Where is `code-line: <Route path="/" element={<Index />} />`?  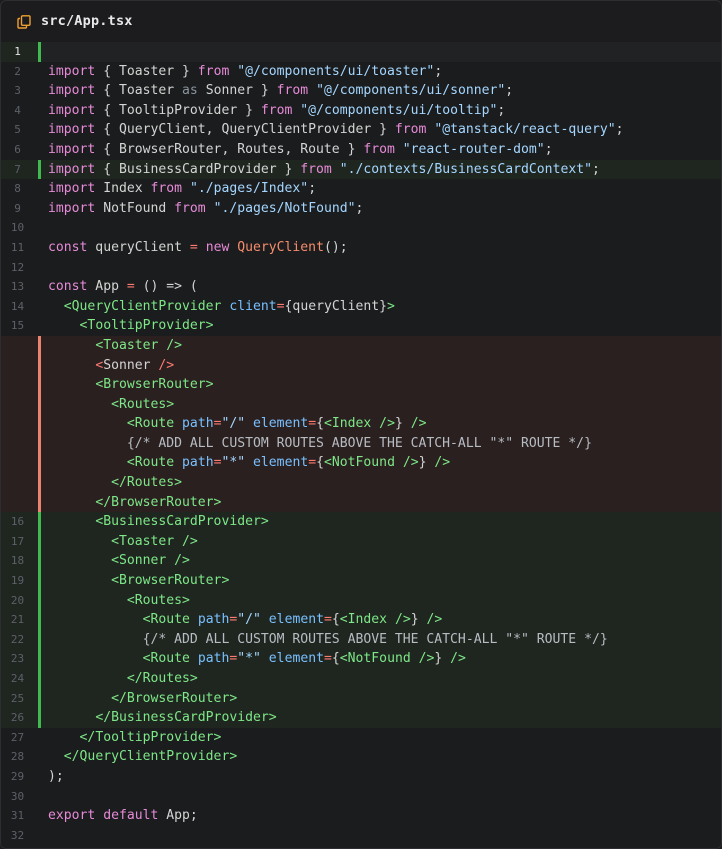 code-line: <Route path="/" element={<Index />} /> is located at coordinates (361, 424).